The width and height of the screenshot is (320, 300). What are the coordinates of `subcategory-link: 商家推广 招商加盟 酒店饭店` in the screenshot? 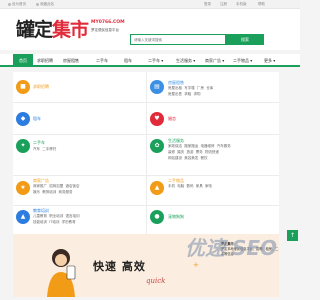 It's located at (56, 186).